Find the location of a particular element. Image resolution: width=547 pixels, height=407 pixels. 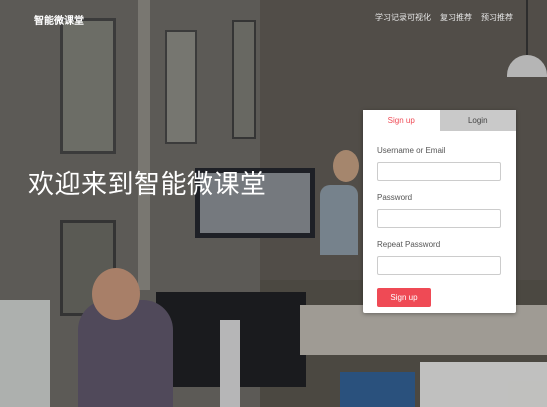

username-label: Username or Email is located at coordinates (411, 150).